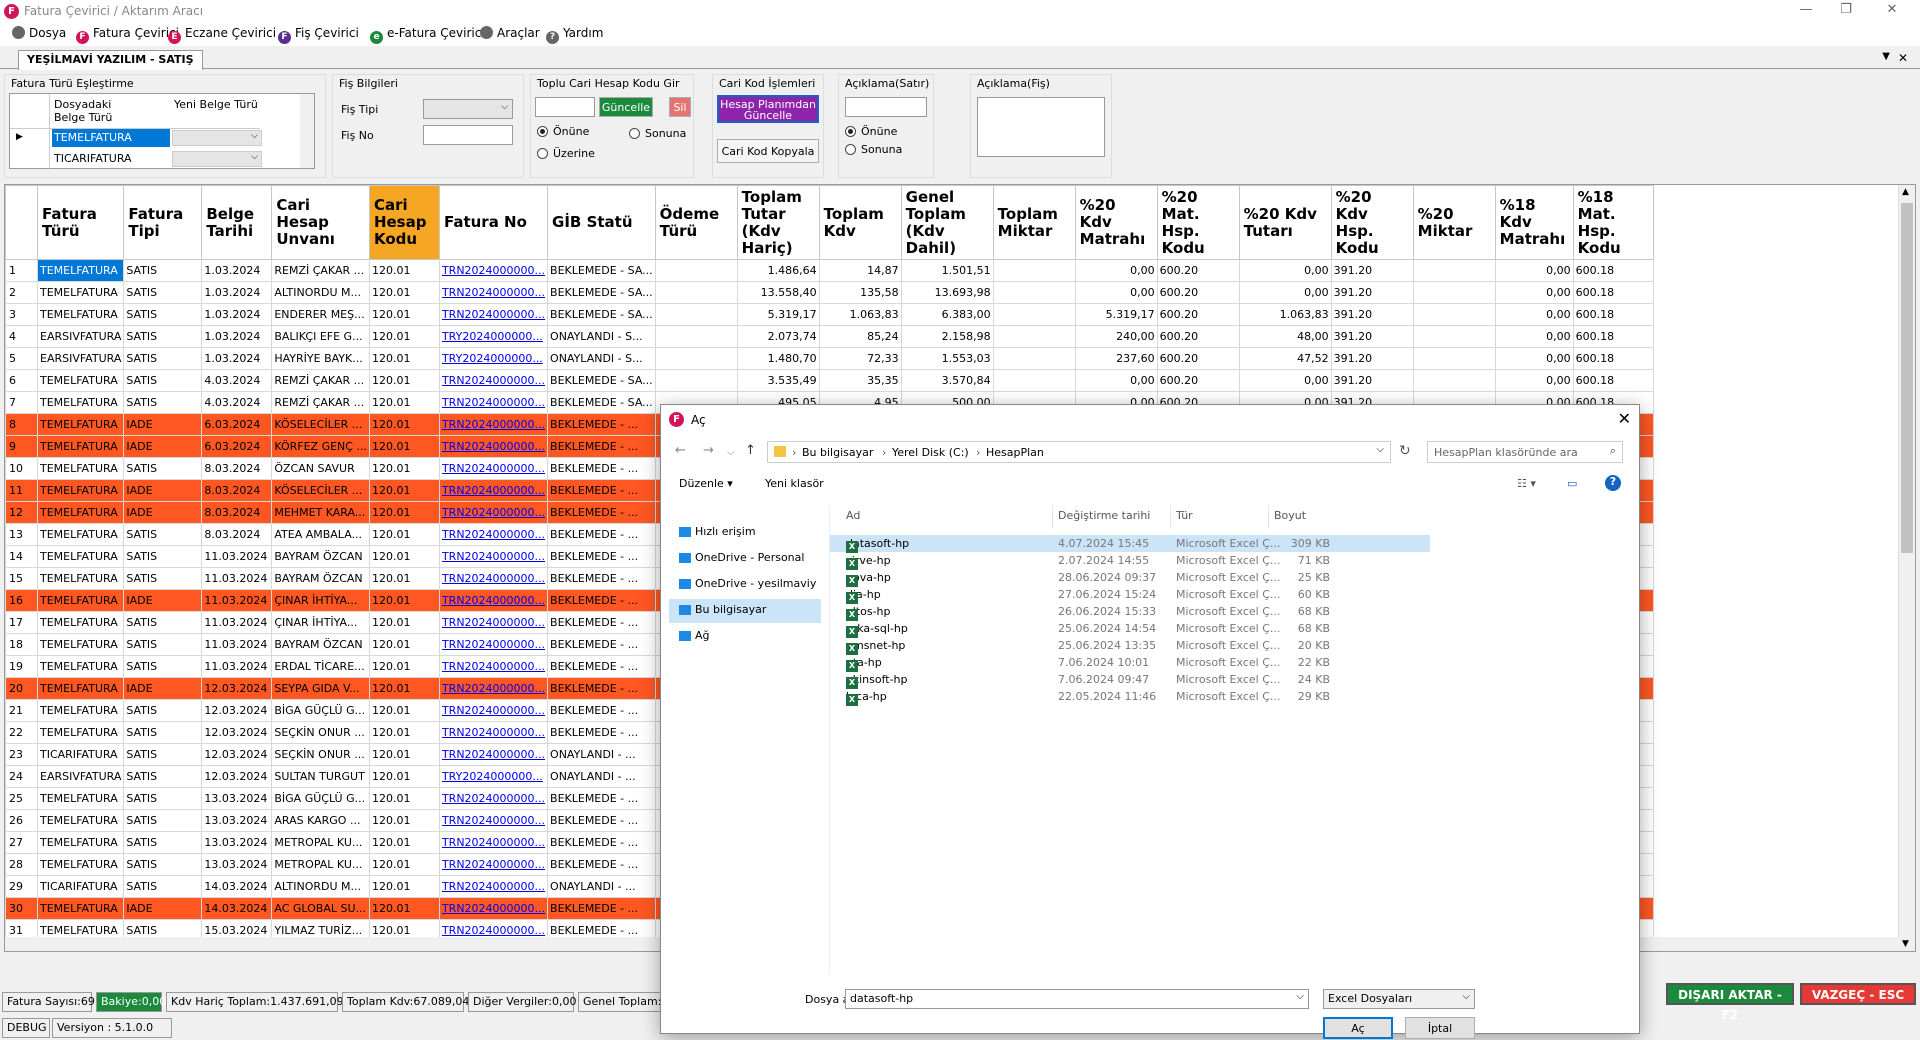  Describe the element at coordinates (860, 292) in the screenshot. I see `table-cell: 135,58` at that location.